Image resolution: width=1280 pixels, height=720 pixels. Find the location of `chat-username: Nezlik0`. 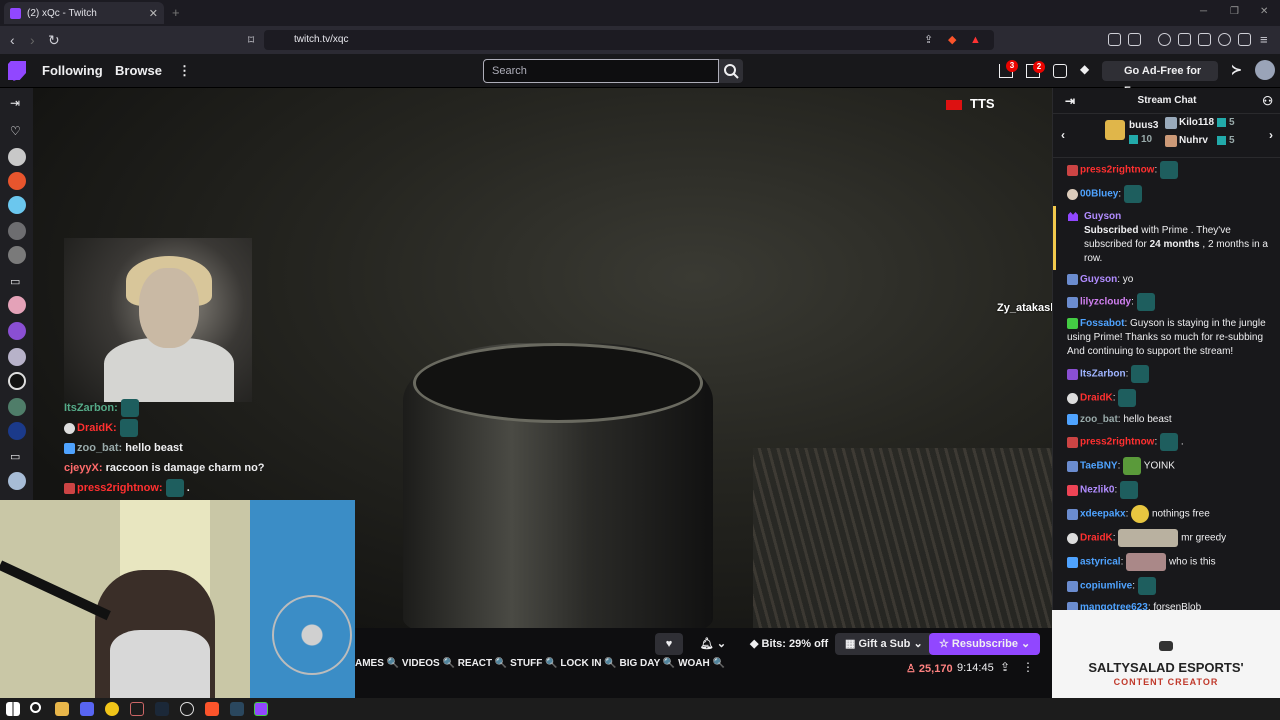

chat-username: Nezlik0 is located at coordinates (1097, 490).